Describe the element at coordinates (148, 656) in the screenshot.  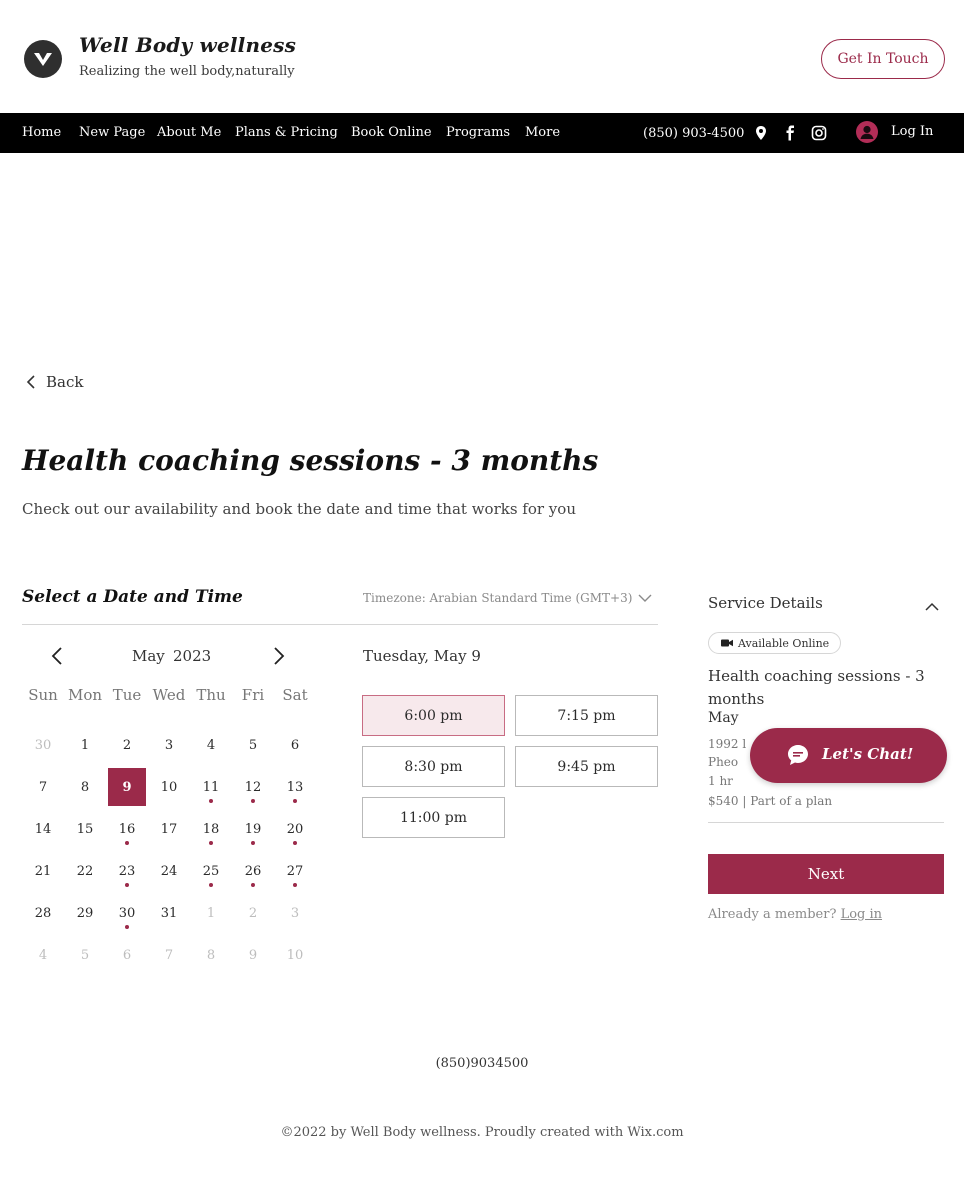
I see `calendar-month: May` at that location.